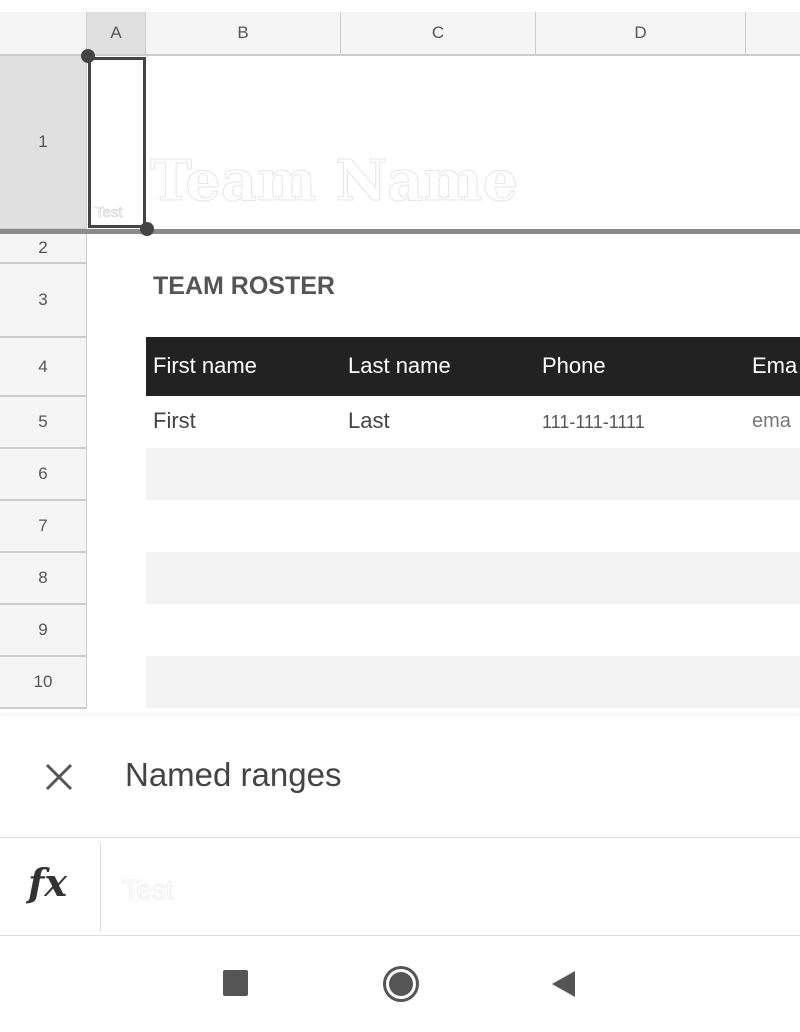 The height and width of the screenshot is (1032, 800). Describe the element at coordinates (243, 34) in the screenshot. I see `column-header-b: B` at that location.